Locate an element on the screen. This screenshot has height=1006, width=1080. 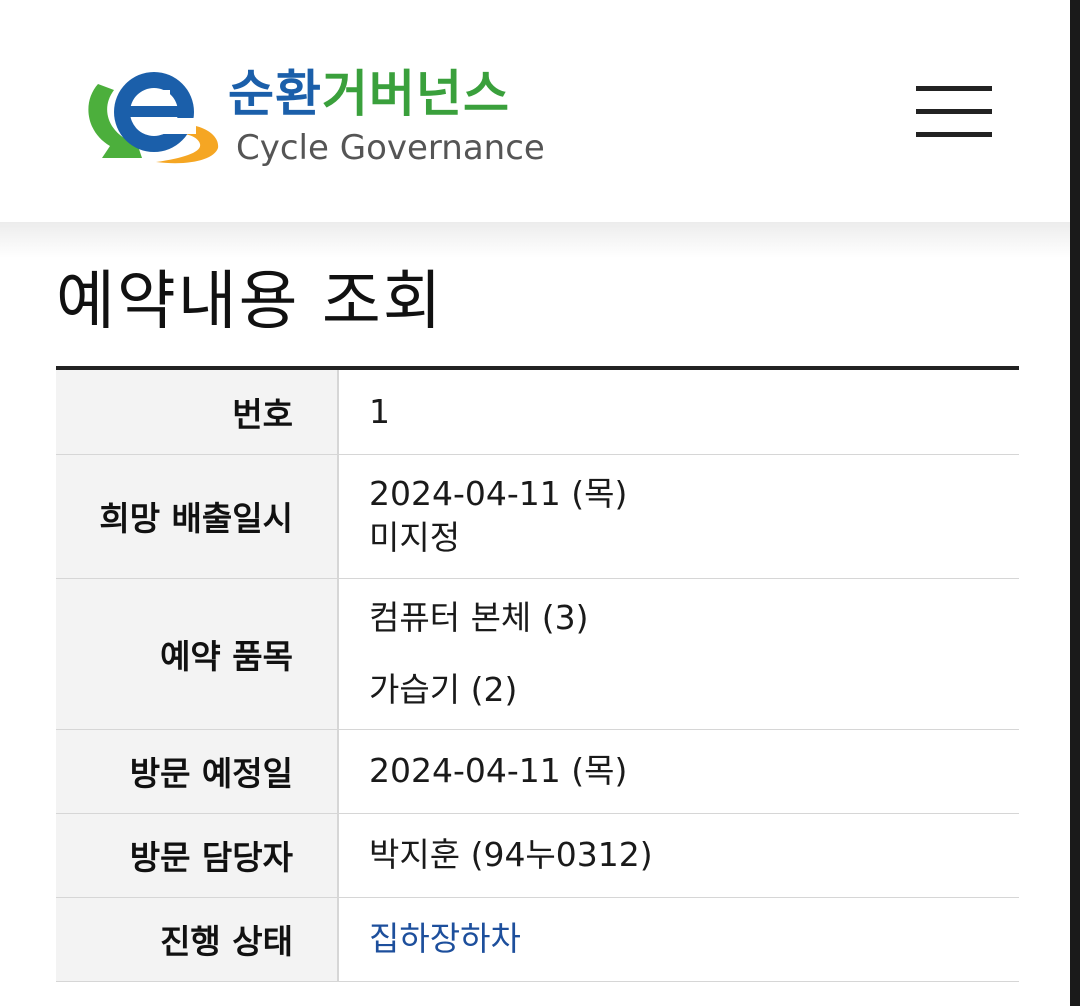
status-cell: 집하장하차 is located at coordinates (678, 939).